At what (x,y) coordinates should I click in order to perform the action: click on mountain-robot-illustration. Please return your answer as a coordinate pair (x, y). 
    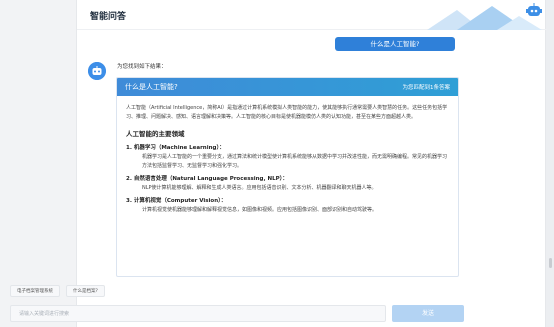
    Looking at the image, I should click on (484, 16).